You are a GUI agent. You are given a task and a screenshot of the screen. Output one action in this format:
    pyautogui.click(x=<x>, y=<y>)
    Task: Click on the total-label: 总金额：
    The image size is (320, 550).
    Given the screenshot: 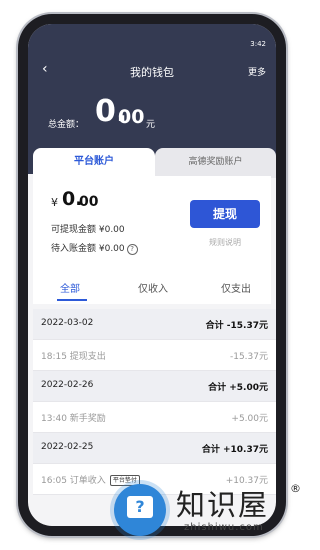 What is the action you would take?
    pyautogui.click(x=66, y=125)
    